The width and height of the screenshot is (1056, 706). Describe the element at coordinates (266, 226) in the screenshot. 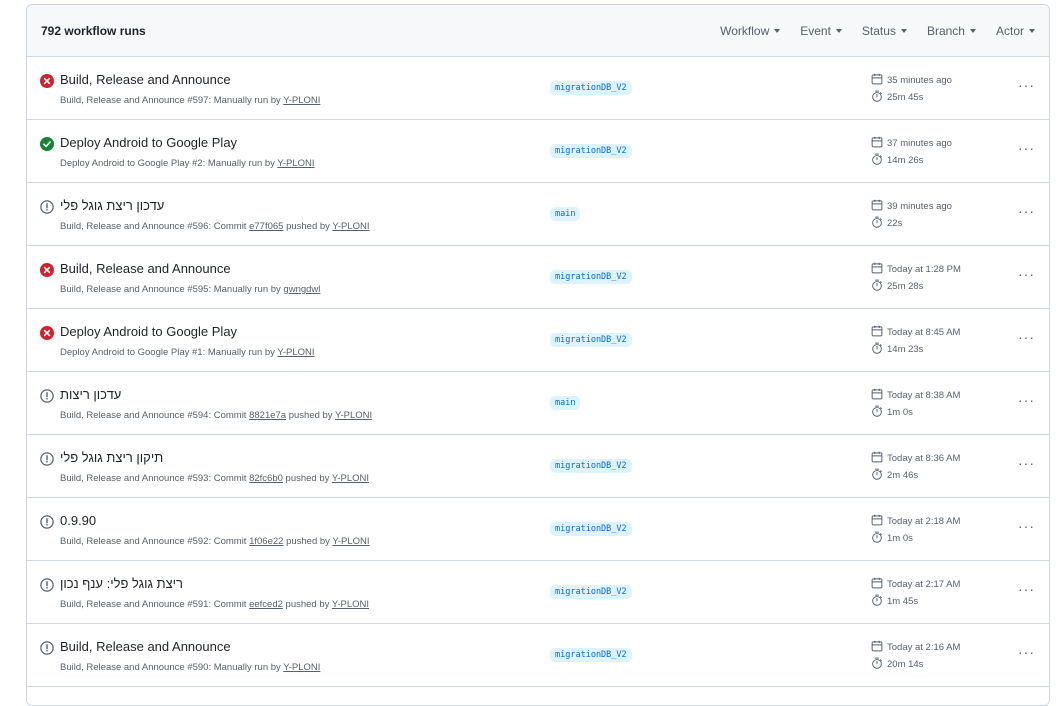

I see `commit-link: e77f065` at that location.